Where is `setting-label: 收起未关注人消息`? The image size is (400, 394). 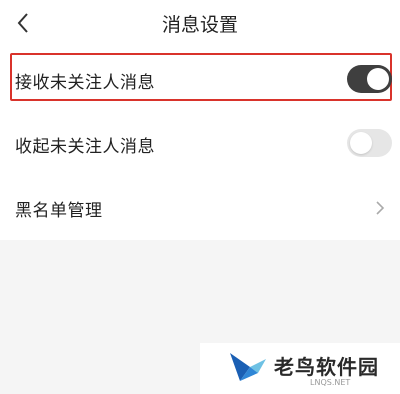 setting-label: 收起未关注人消息 is located at coordinates (85, 146).